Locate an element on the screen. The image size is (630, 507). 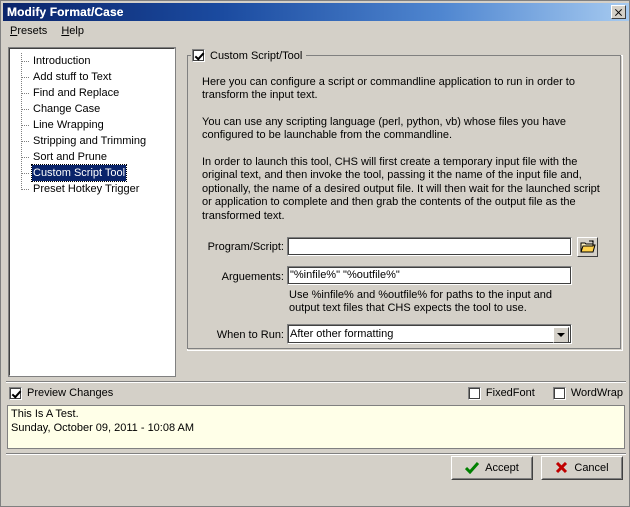
menu-item-help: Help is located at coordinates (72, 31).